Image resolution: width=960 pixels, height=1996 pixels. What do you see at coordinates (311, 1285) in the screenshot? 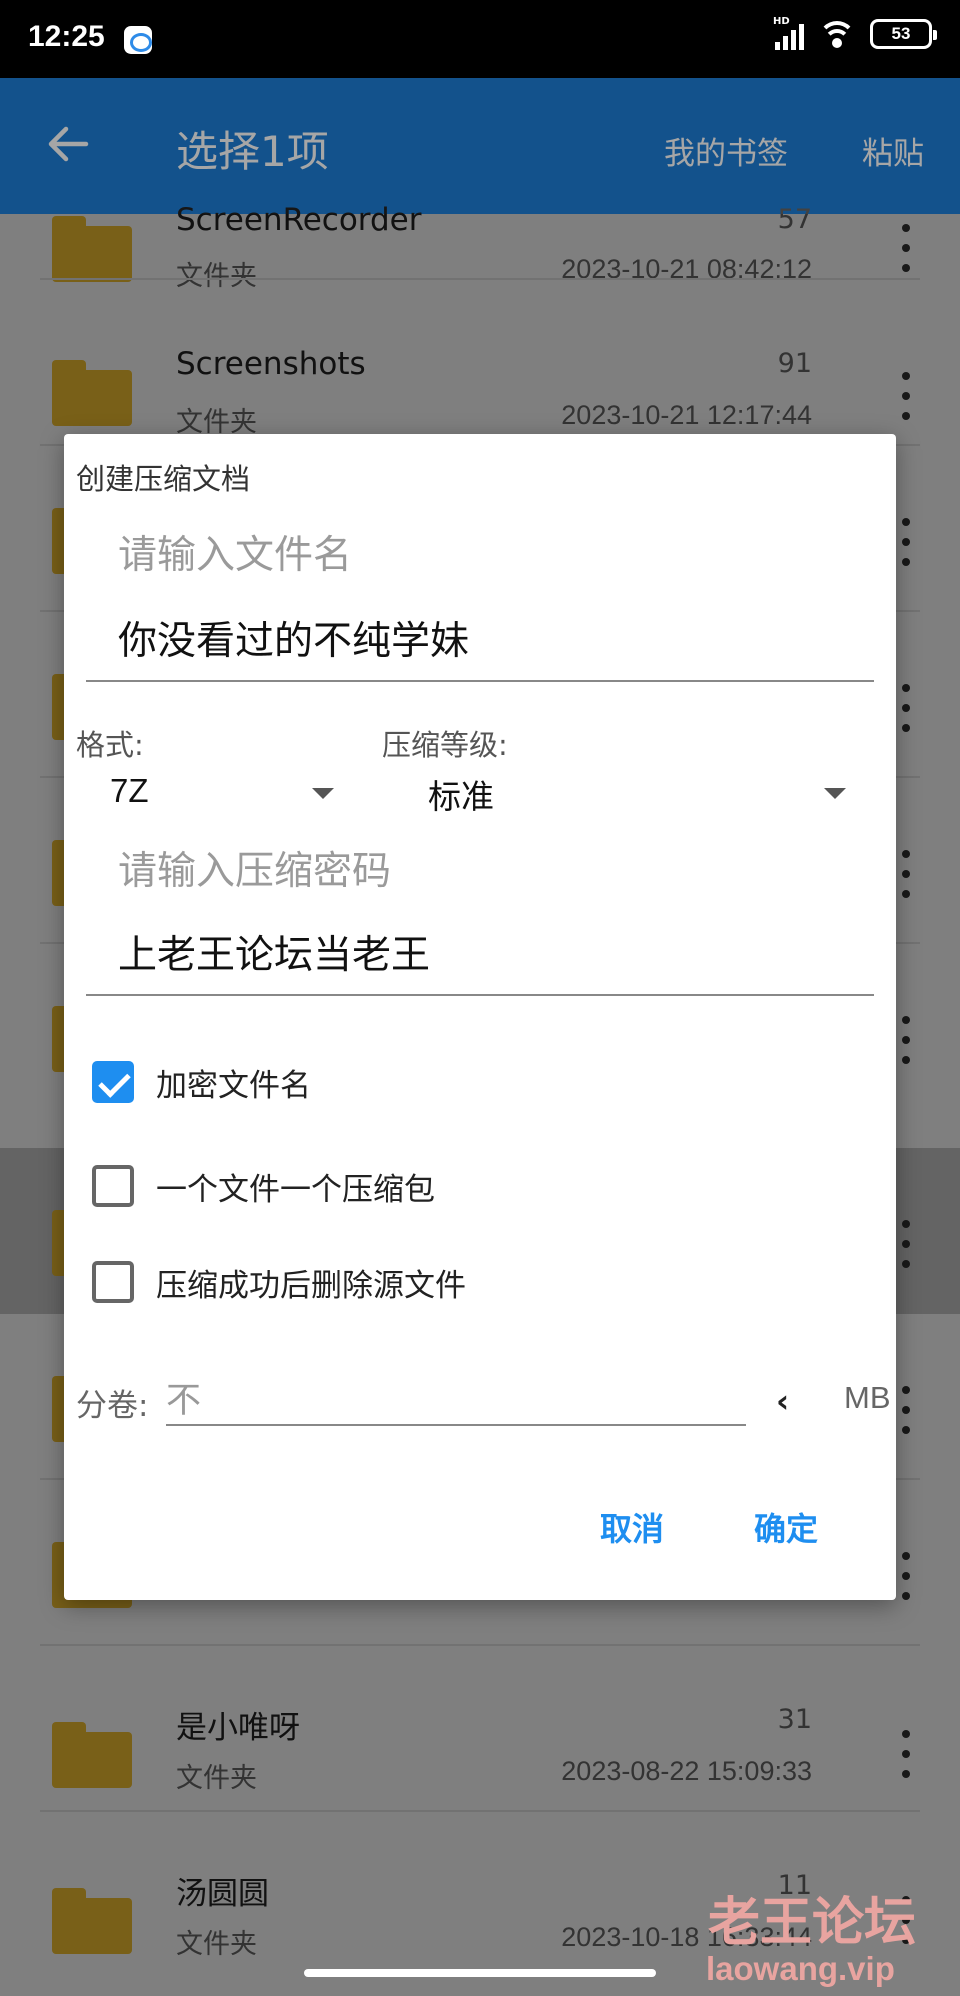
I see `option-label: 压缩成功后删除源文件` at bounding box center [311, 1285].